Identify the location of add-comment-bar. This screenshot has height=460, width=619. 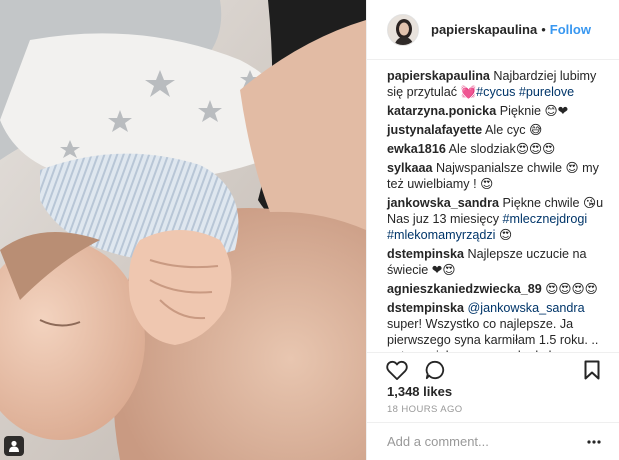
(493, 441).